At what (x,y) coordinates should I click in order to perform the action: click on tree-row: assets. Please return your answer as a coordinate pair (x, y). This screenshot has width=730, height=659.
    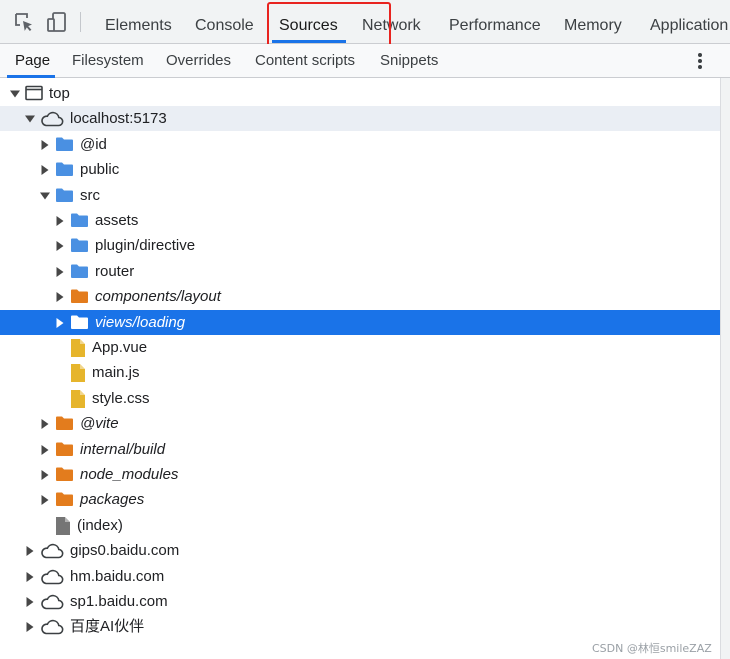
    Looking at the image, I should click on (360, 220).